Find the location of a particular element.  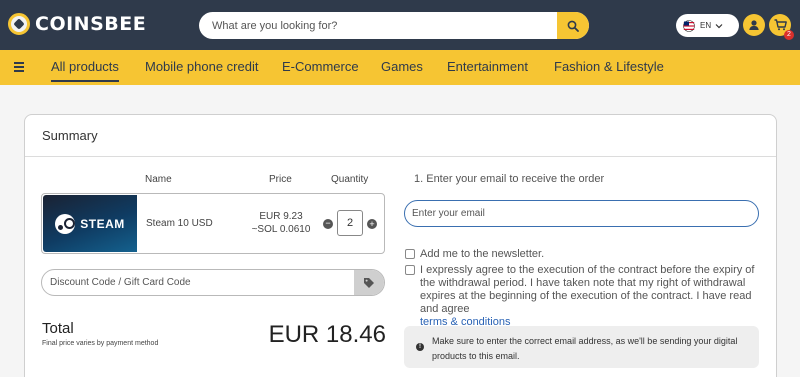

nav-item-mobile-phone-credit: Mobile phone credit is located at coordinates (201, 66).